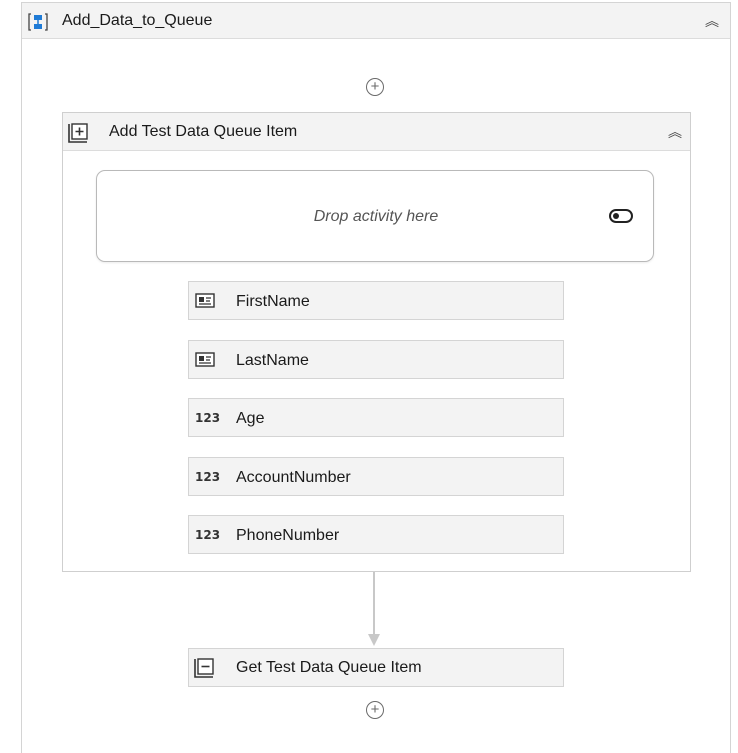  I want to click on field-phonenumber: 123 PhoneNumber, so click(376, 534).